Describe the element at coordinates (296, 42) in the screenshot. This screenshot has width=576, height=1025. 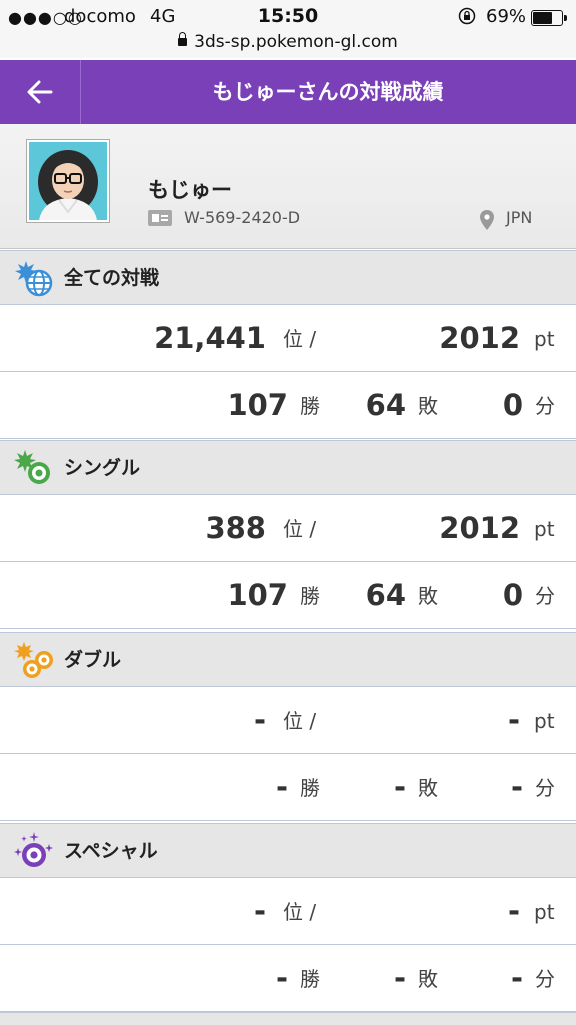
I see `url-text: 3ds-sp.pokemon-gl.com` at that location.